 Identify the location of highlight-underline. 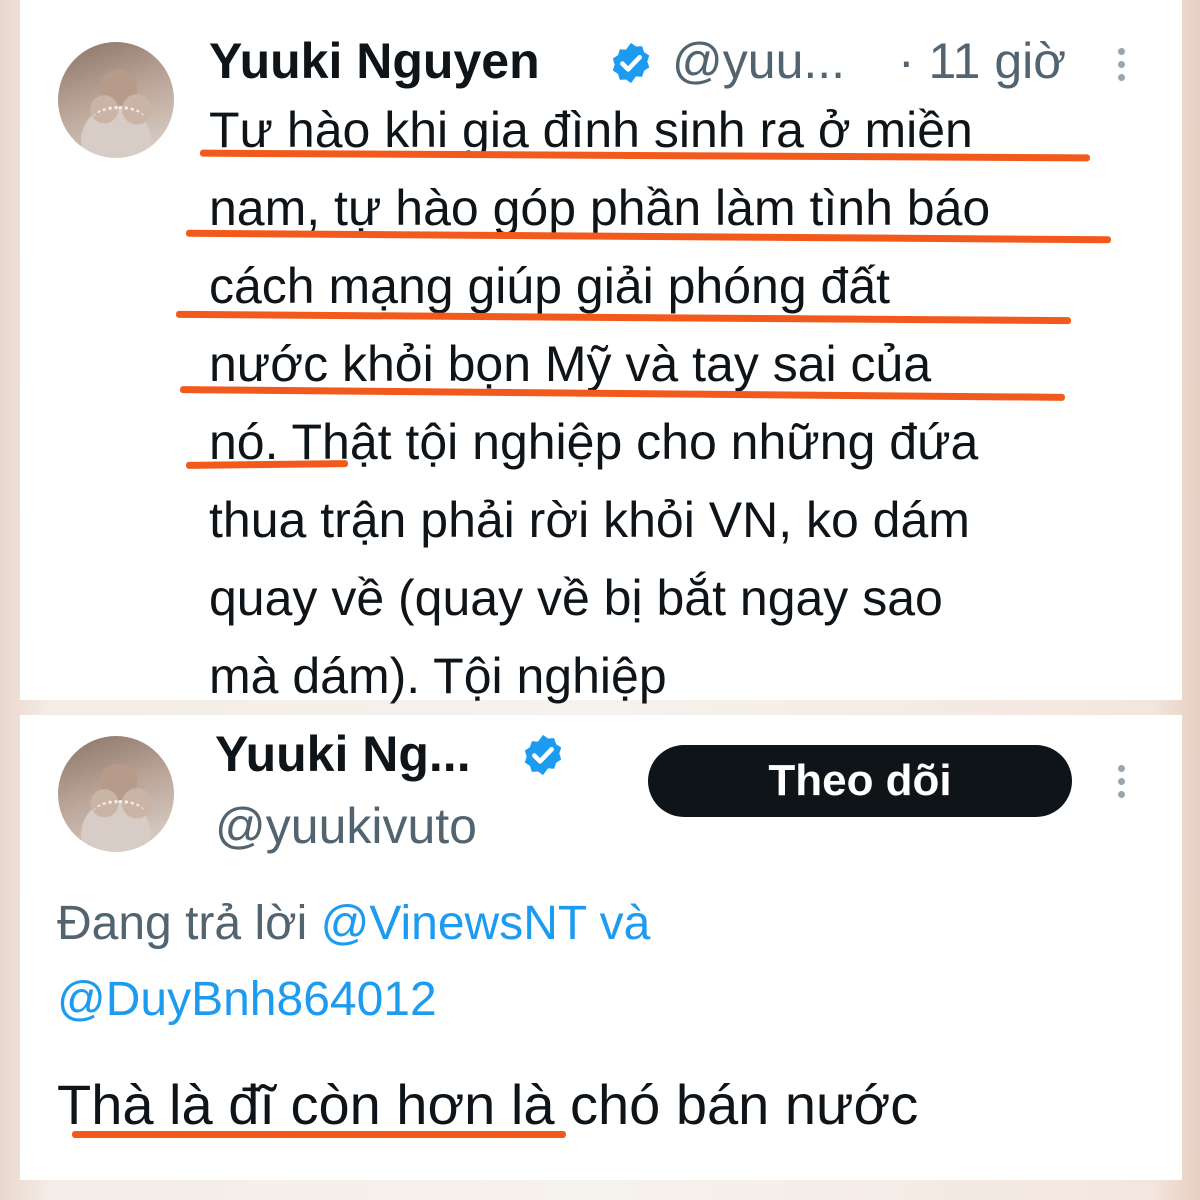
(319, 1134).